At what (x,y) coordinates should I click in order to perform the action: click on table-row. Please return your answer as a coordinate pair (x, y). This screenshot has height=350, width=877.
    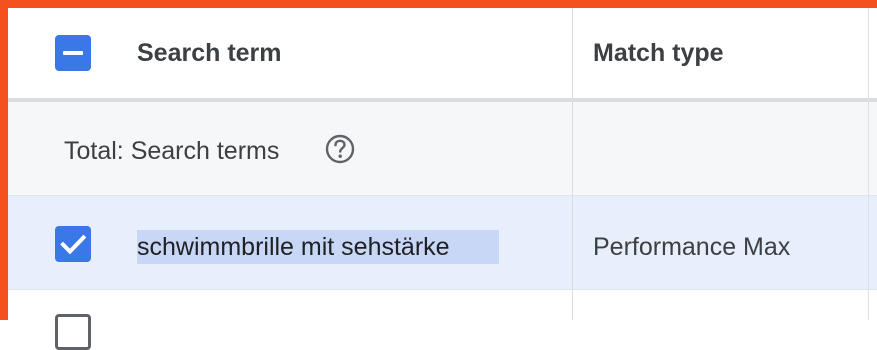
    Looking at the image, I should click on (442, 305).